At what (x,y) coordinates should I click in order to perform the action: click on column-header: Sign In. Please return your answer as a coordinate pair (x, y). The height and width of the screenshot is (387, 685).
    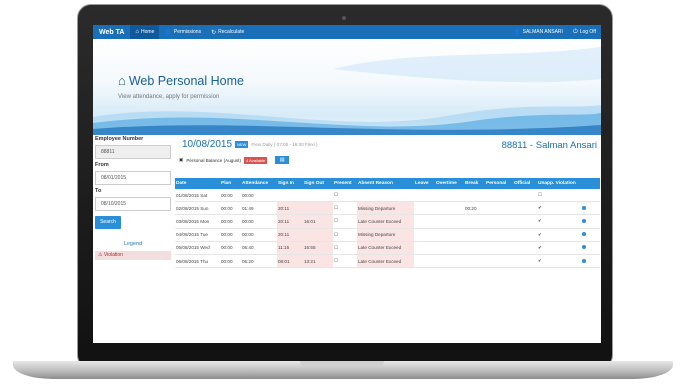
    Looking at the image, I should click on (290, 183).